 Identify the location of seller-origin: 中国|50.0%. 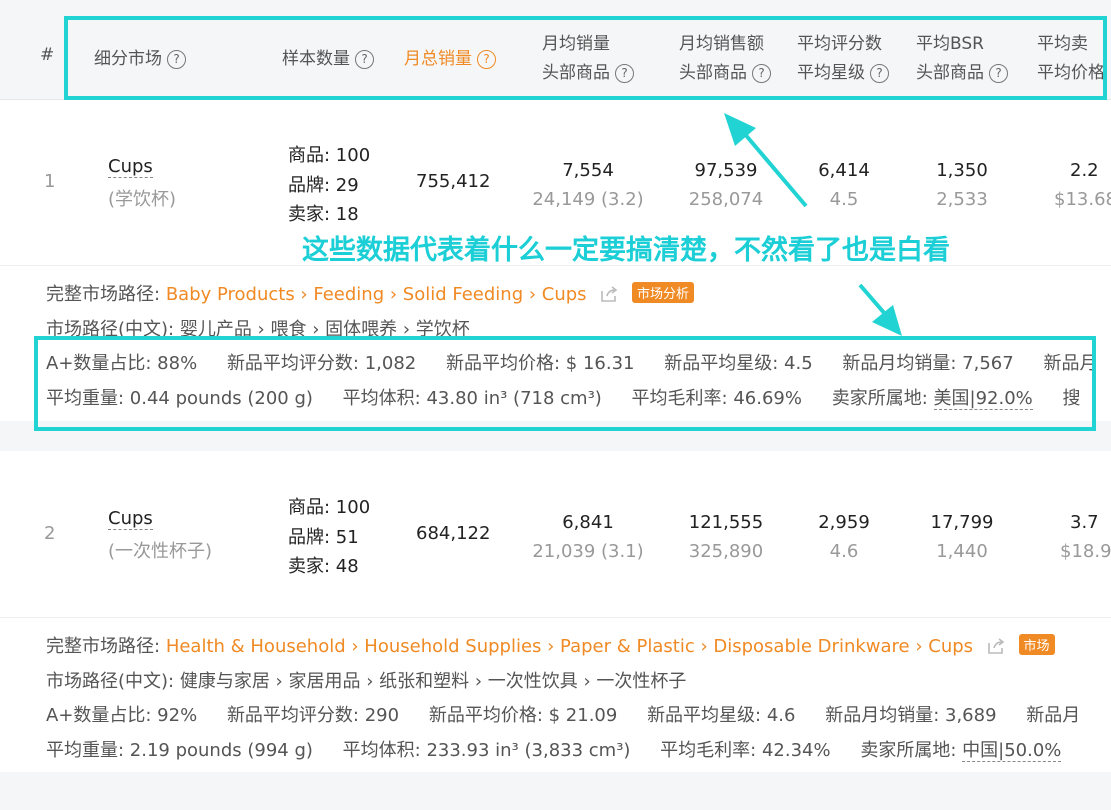
(1012, 751).